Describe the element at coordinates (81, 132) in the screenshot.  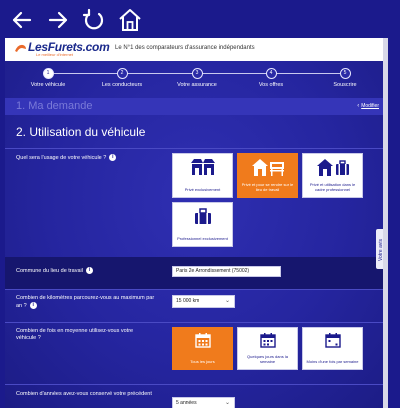
I see `section-title: 2. Utilisation du véhicule` at that location.